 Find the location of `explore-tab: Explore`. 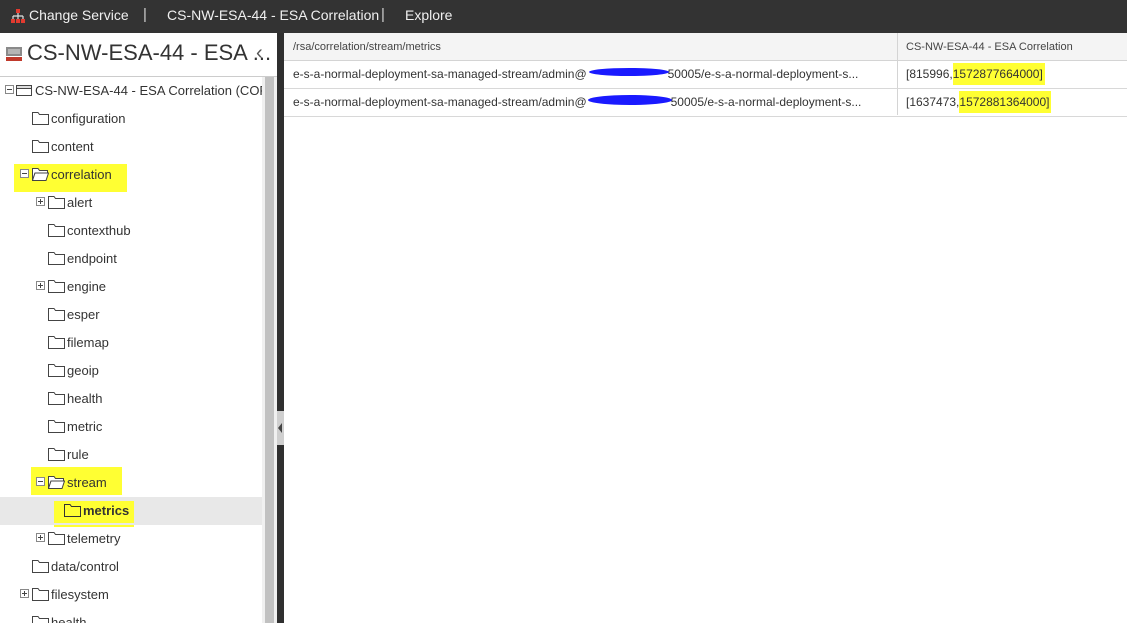

explore-tab: Explore is located at coordinates (428, 16).